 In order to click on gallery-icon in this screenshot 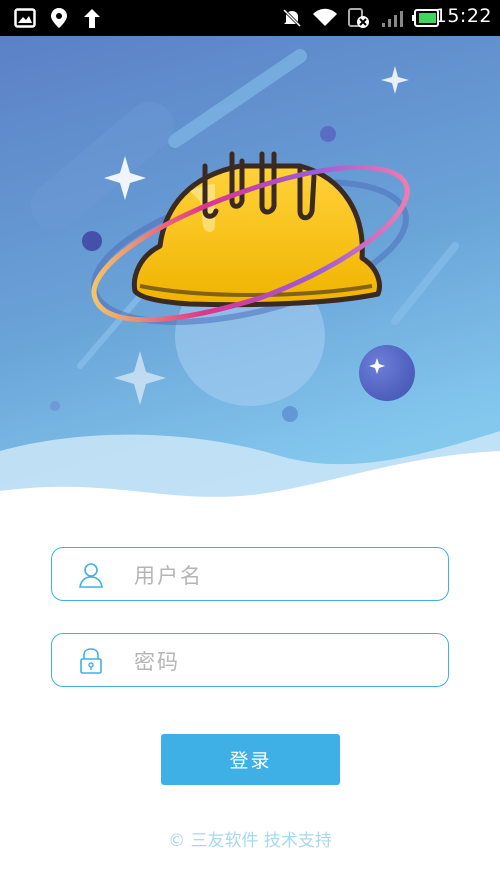, I will do `click(25, 18)`.